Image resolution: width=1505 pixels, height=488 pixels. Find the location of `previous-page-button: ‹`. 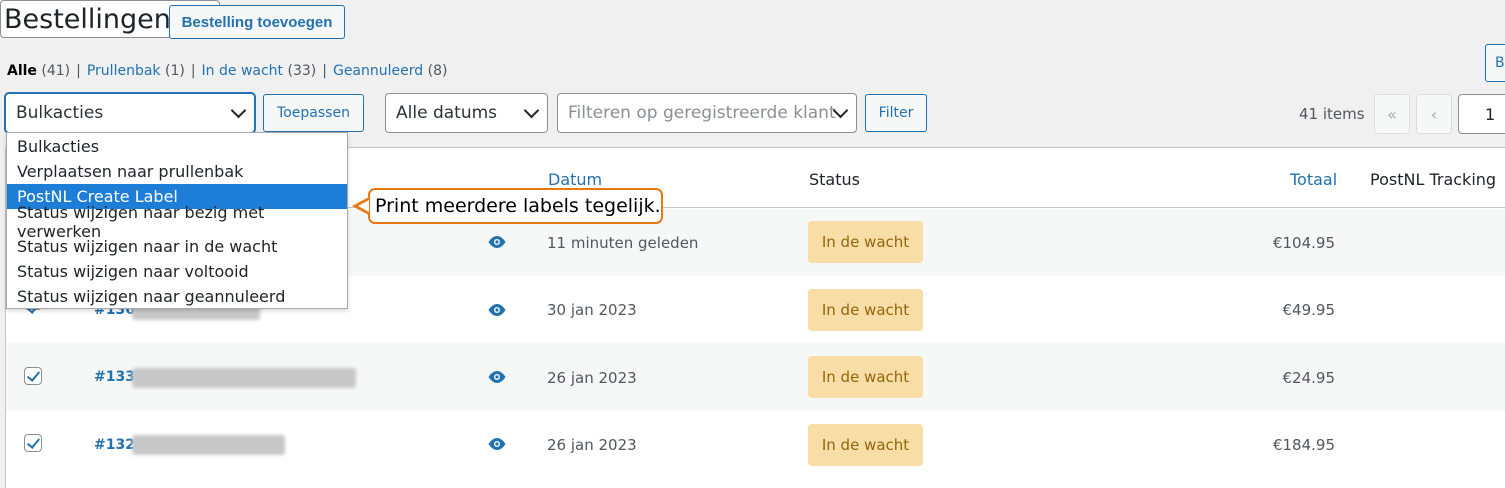

previous-page-button: ‹ is located at coordinates (1434, 114).